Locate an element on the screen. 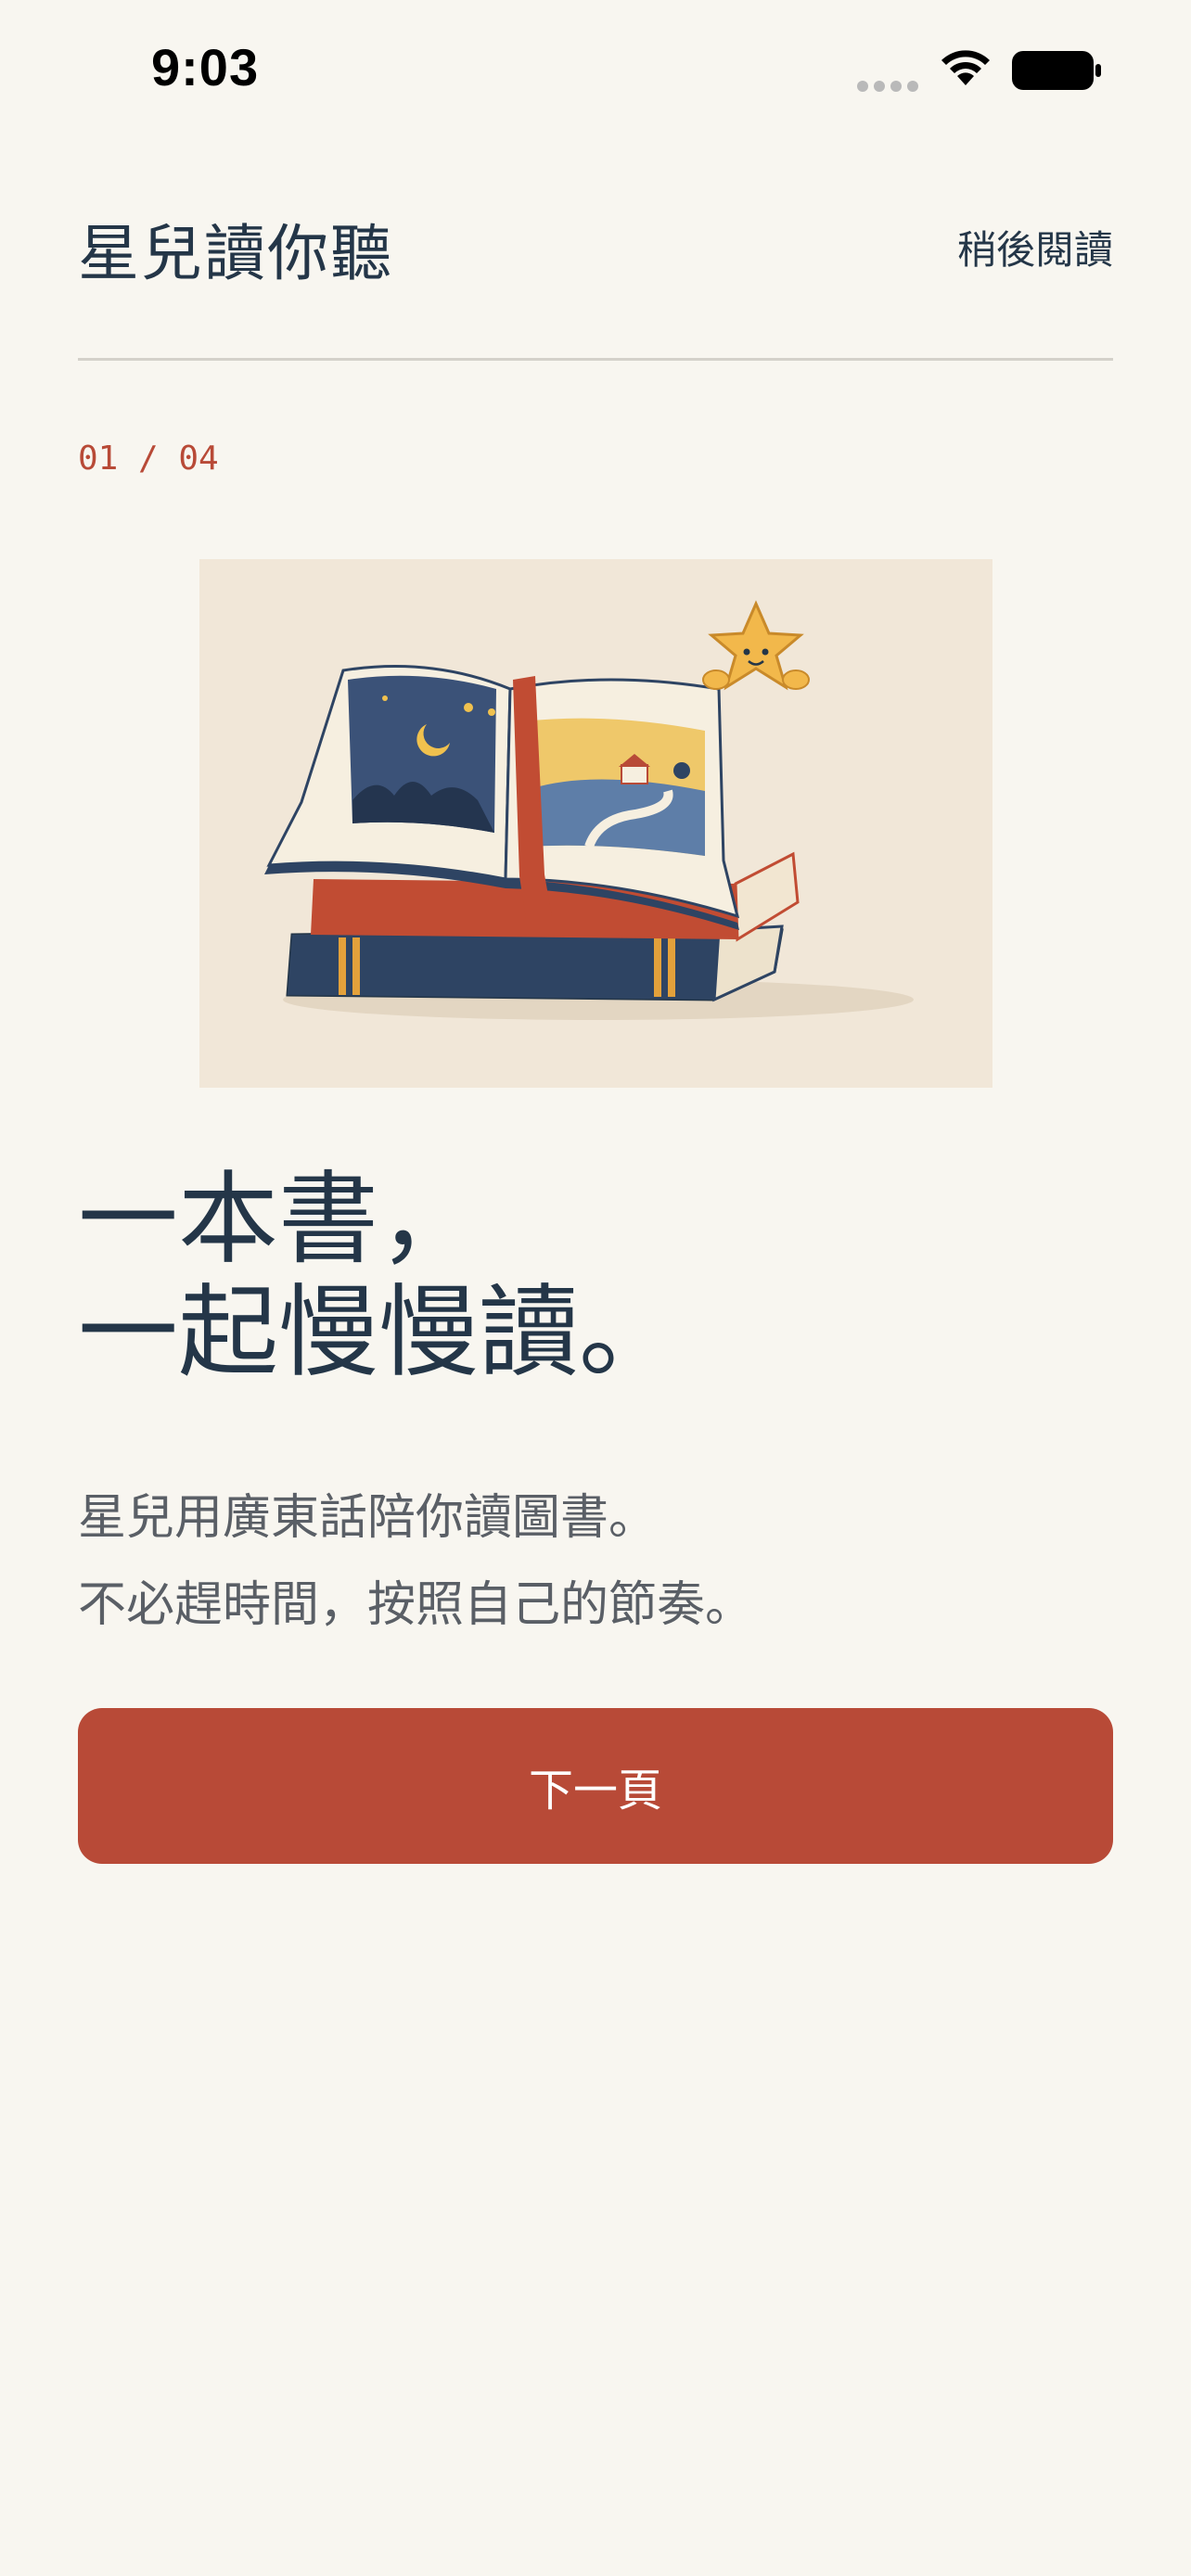 The image size is (1191, 2576). wifi-icon is located at coordinates (966, 67).